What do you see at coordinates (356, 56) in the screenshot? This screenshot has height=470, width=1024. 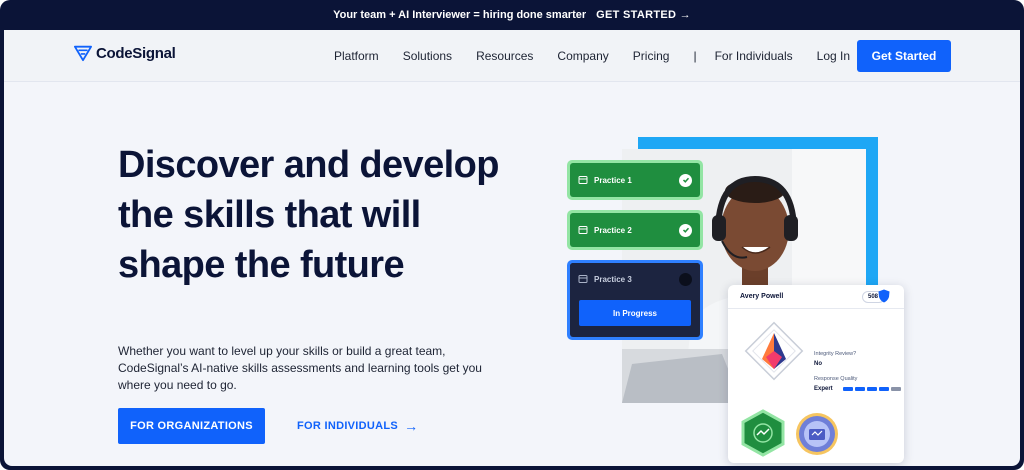 I see `nav-item-platform: Platform` at bounding box center [356, 56].